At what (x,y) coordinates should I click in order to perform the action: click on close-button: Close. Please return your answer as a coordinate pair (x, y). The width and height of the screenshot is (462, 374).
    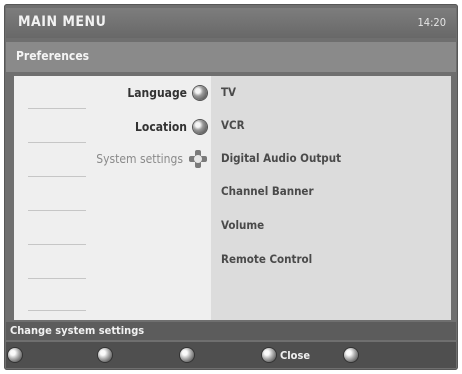
    Looking at the image, I should click on (286, 355).